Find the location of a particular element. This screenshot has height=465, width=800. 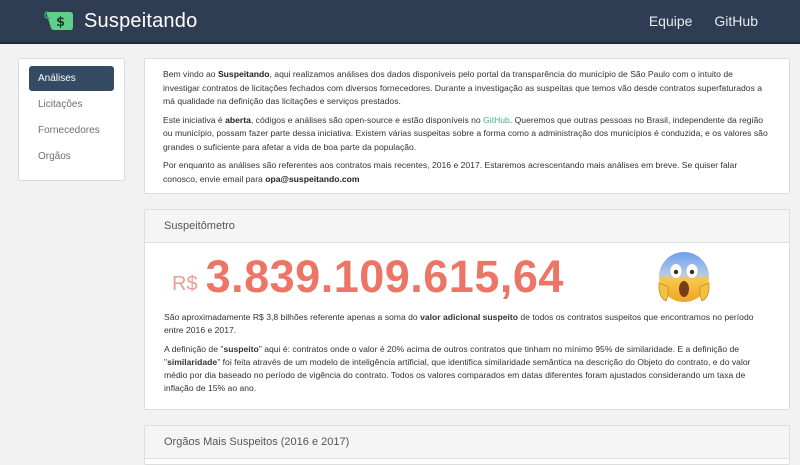

github-link: GitHub is located at coordinates (496, 120).